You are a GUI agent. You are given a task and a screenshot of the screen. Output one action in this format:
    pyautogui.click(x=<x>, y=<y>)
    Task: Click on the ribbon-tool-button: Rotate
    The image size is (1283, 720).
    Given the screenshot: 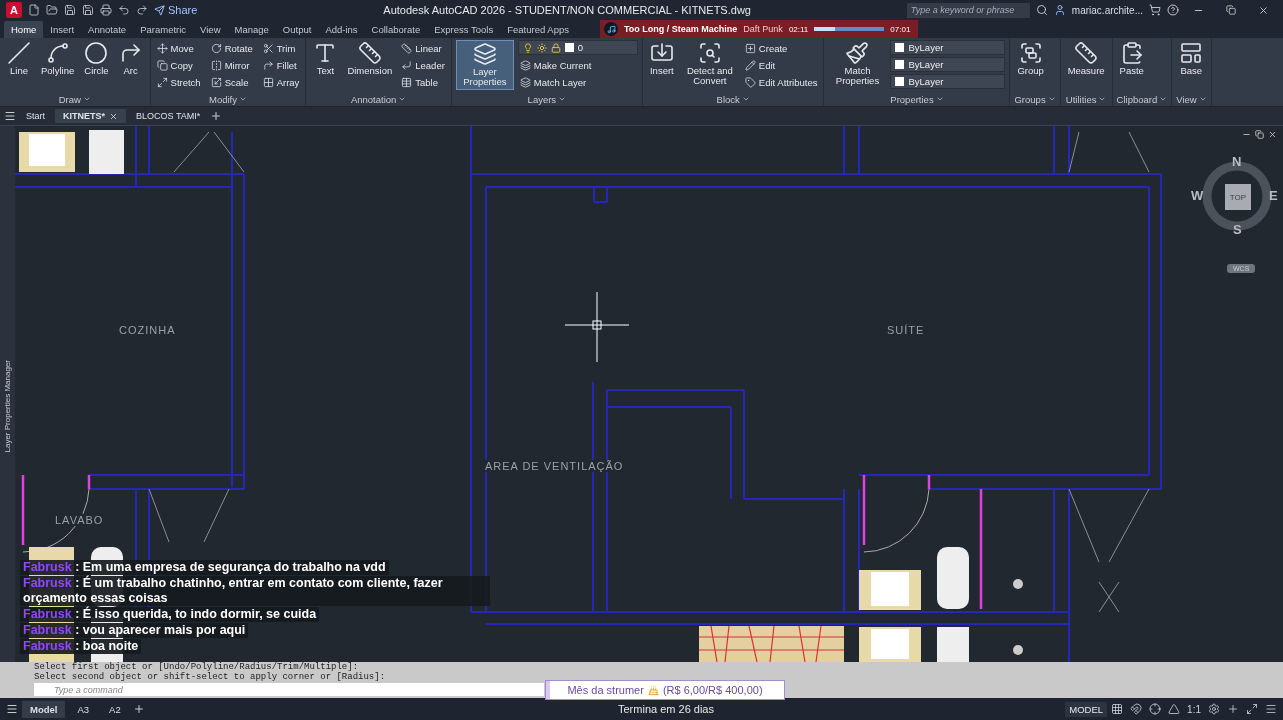 What is the action you would take?
    pyautogui.click(x=231, y=48)
    